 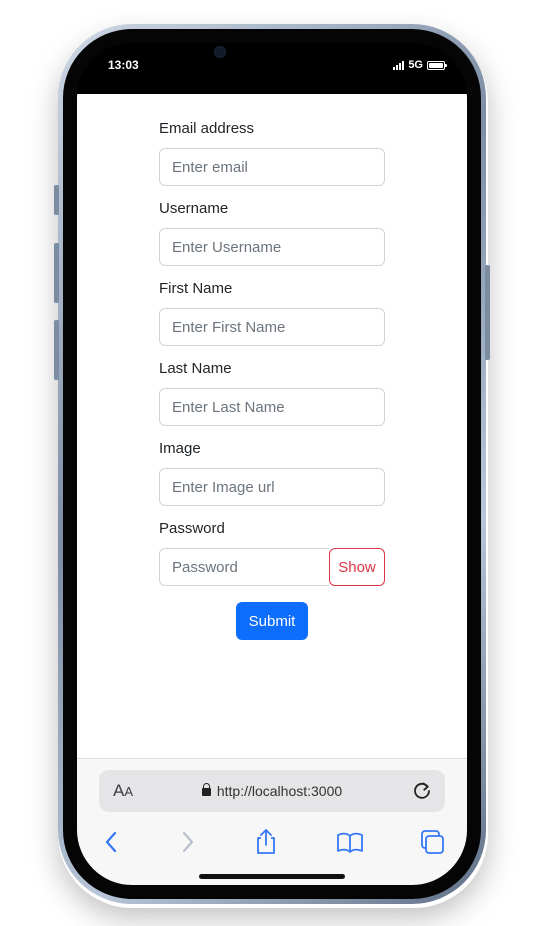 What do you see at coordinates (272, 327) in the screenshot?
I see `first-name-input` at bounding box center [272, 327].